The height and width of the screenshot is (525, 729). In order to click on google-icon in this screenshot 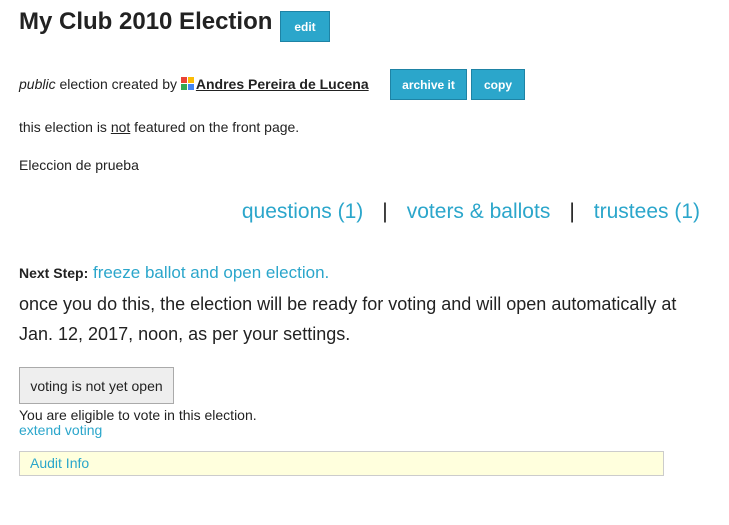, I will do `click(187, 83)`.